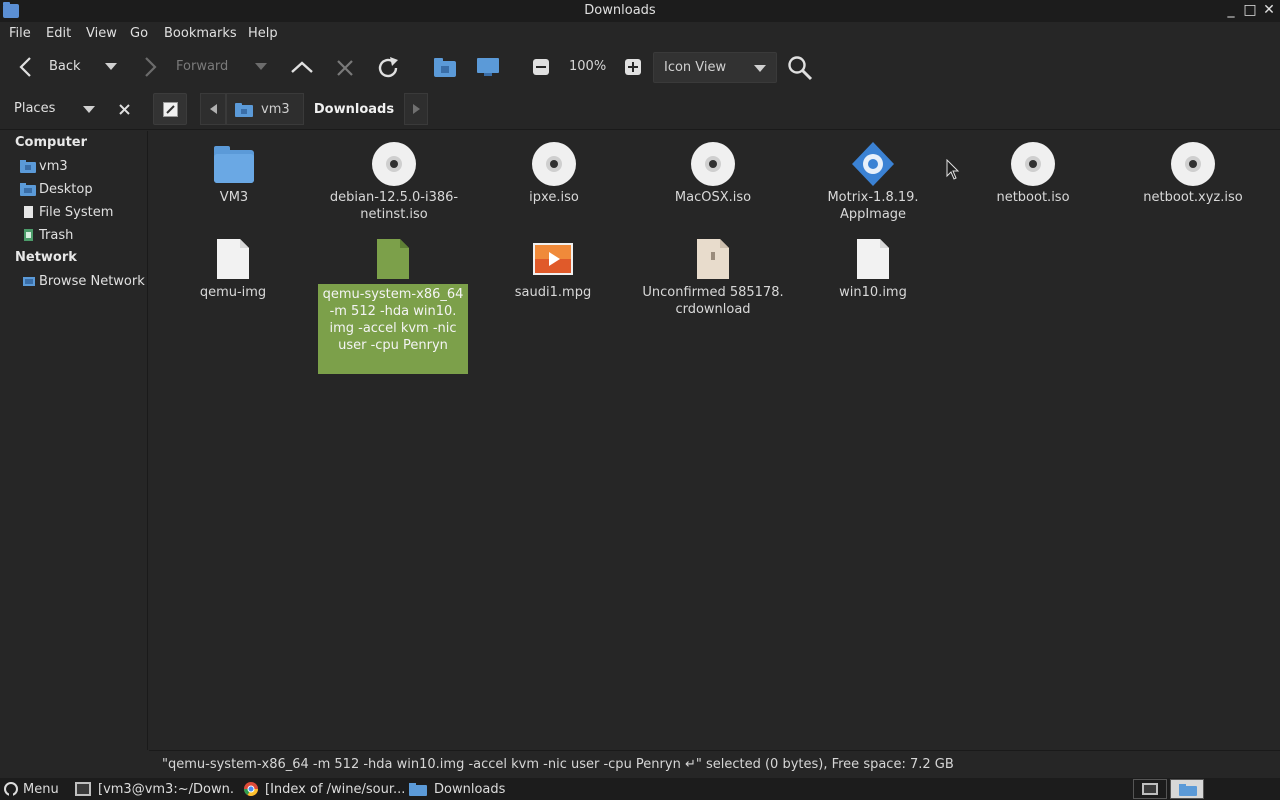  I want to click on zoom-in-icon, so click(633, 67).